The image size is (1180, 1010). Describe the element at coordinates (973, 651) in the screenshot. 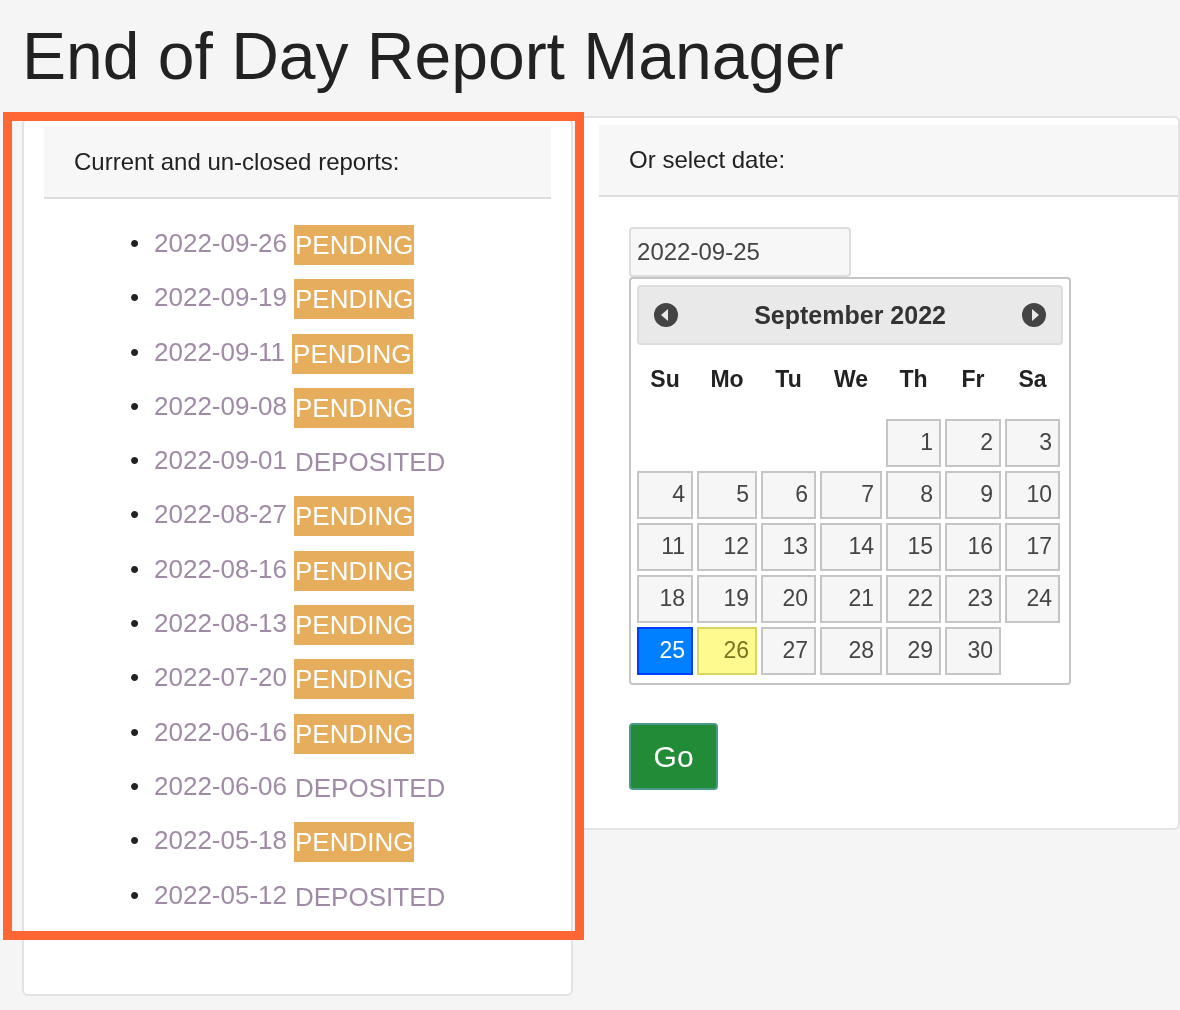

I see `calendar-day: 30` at that location.